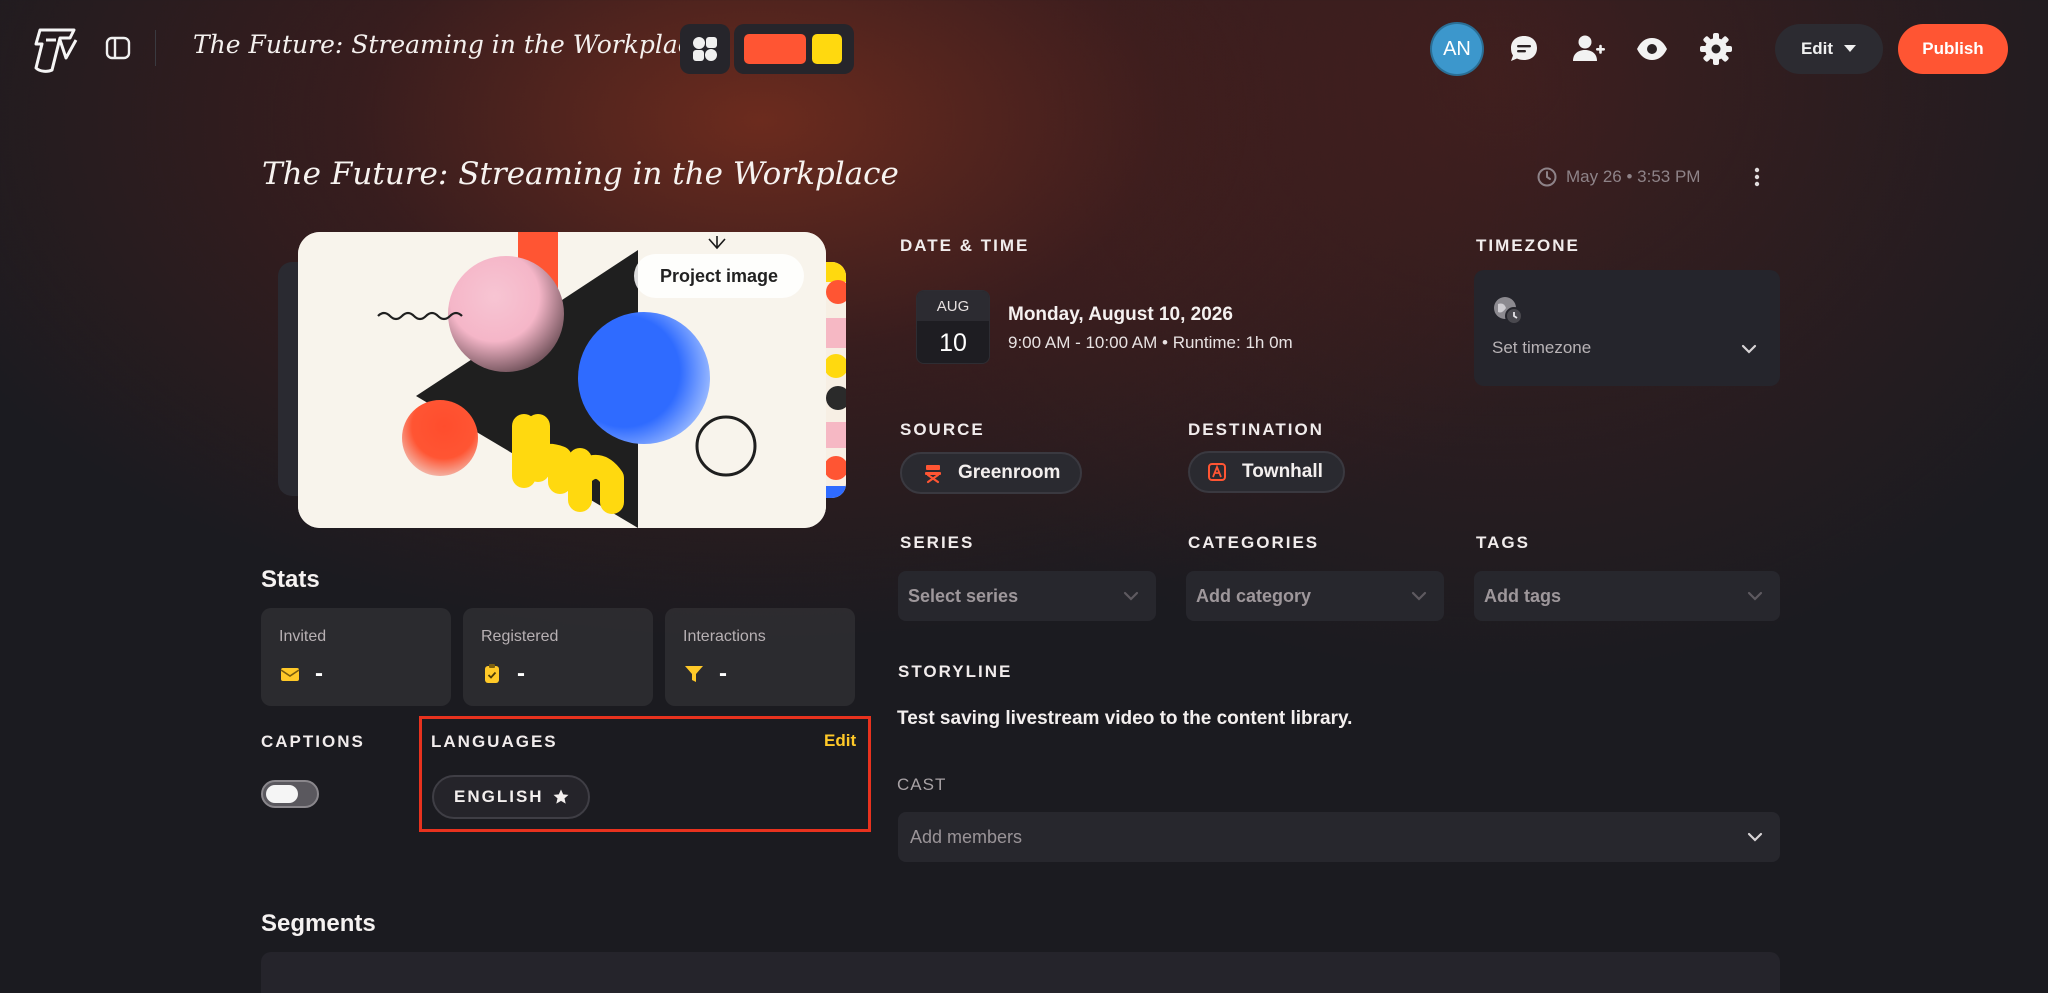 The height and width of the screenshot is (993, 2048). Describe the element at coordinates (1716, 49) in the screenshot. I see `settings-gear-icon` at that location.